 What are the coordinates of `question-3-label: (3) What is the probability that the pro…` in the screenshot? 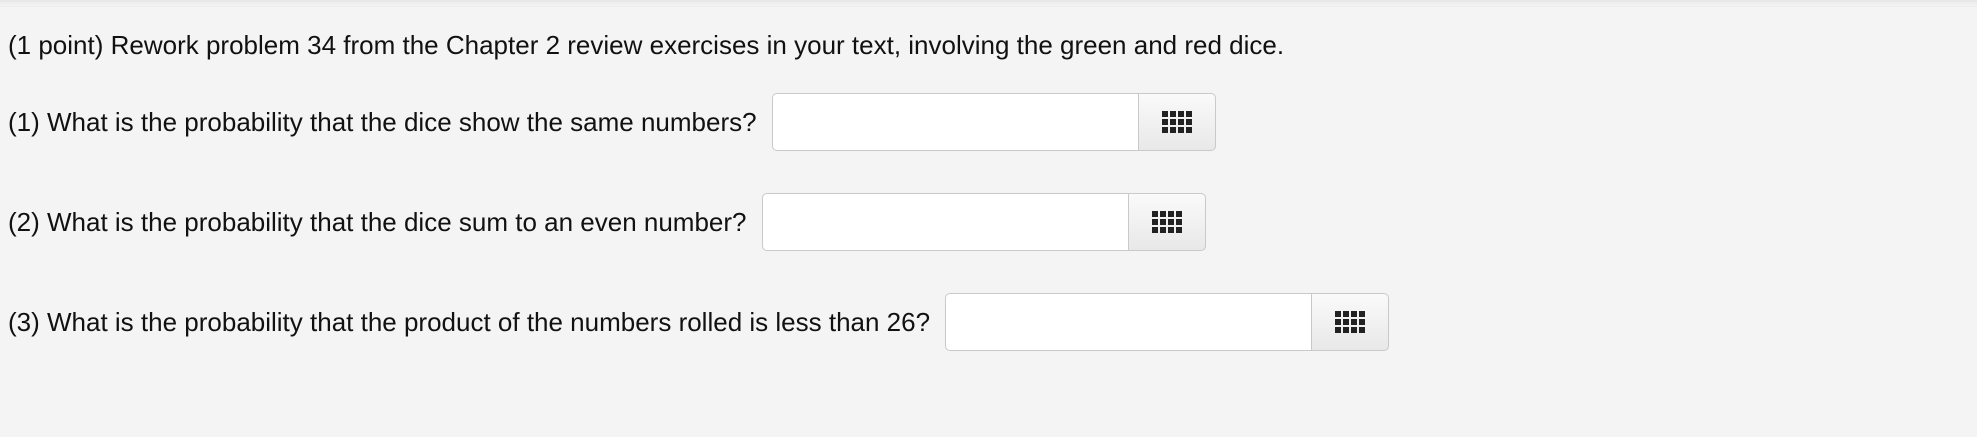 It's located at (469, 321).